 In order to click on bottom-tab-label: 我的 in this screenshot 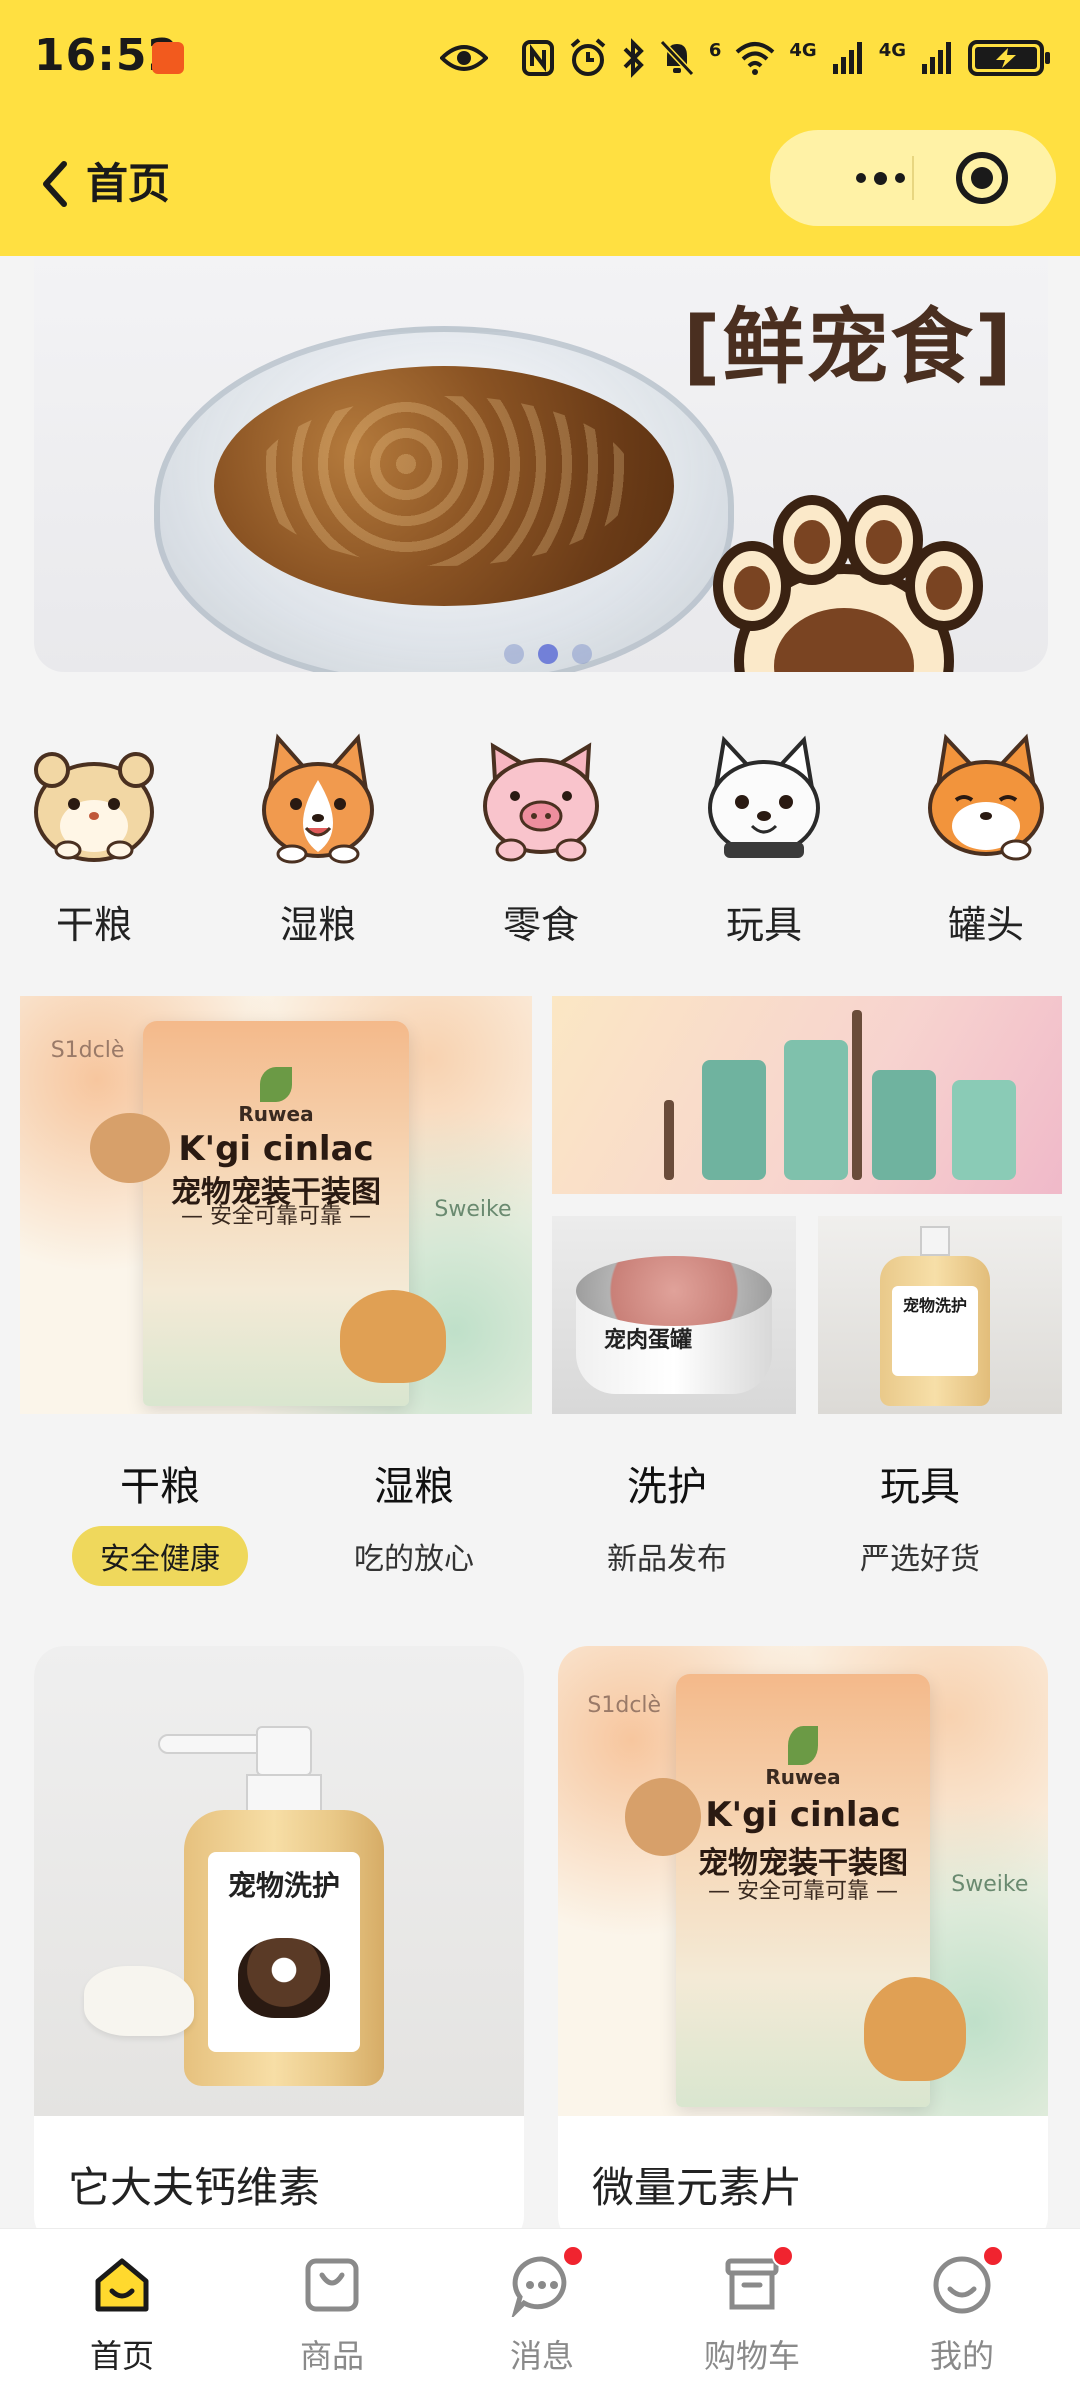, I will do `click(961, 2356)`.